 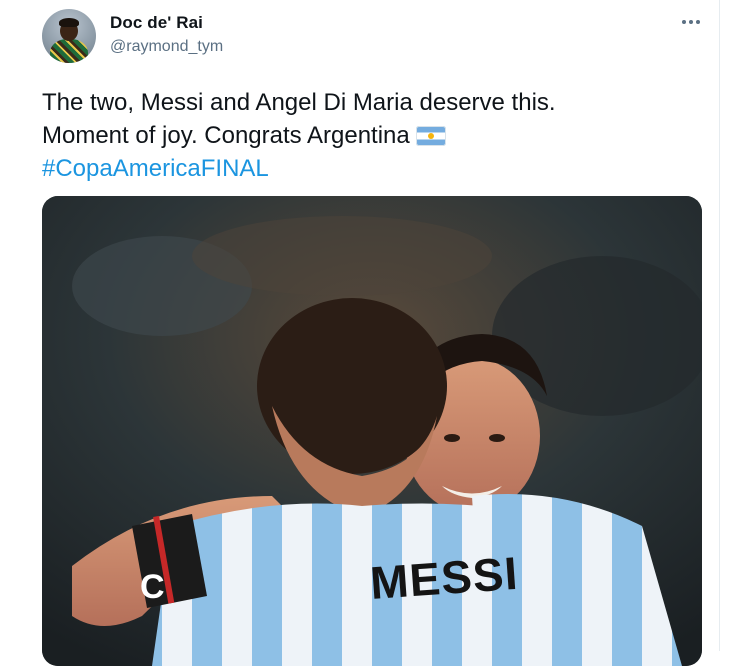 I want to click on flag-sun, so click(x=431, y=136).